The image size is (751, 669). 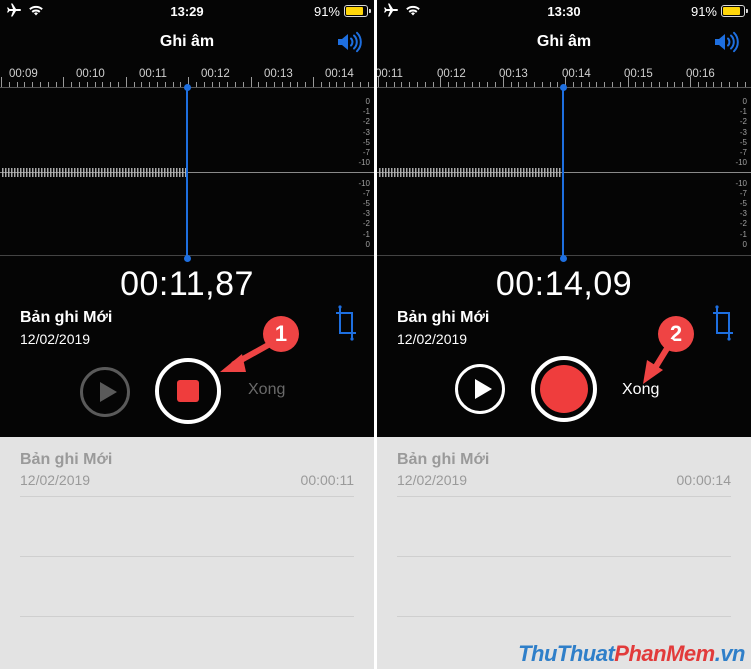 What do you see at coordinates (741, 163) in the screenshot?
I see `db-label: -10` at bounding box center [741, 163].